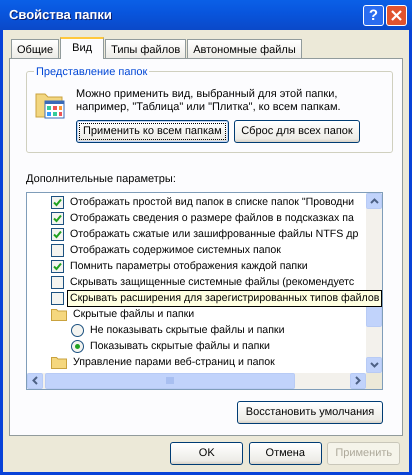 The image size is (412, 475). What do you see at coordinates (175, 250) in the screenshot?
I see `option-label: Отображать содержимое системных папок` at bounding box center [175, 250].